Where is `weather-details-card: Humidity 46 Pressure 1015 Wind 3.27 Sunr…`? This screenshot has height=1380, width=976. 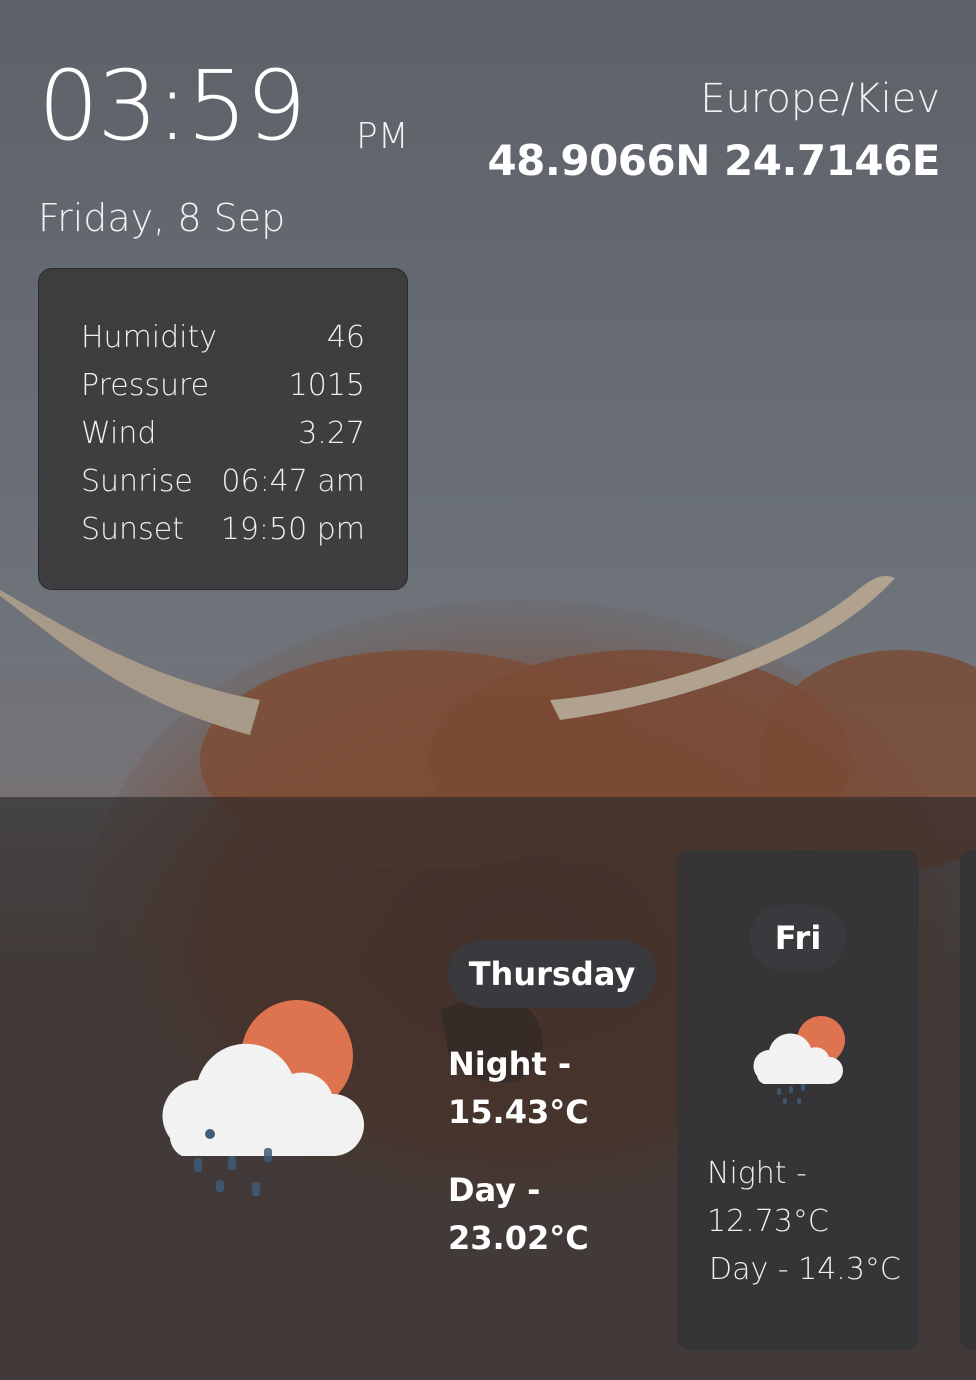
weather-details-card: Humidity 46 Pressure 1015 Wind 3.27 Sunr… is located at coordinates (223, 429).